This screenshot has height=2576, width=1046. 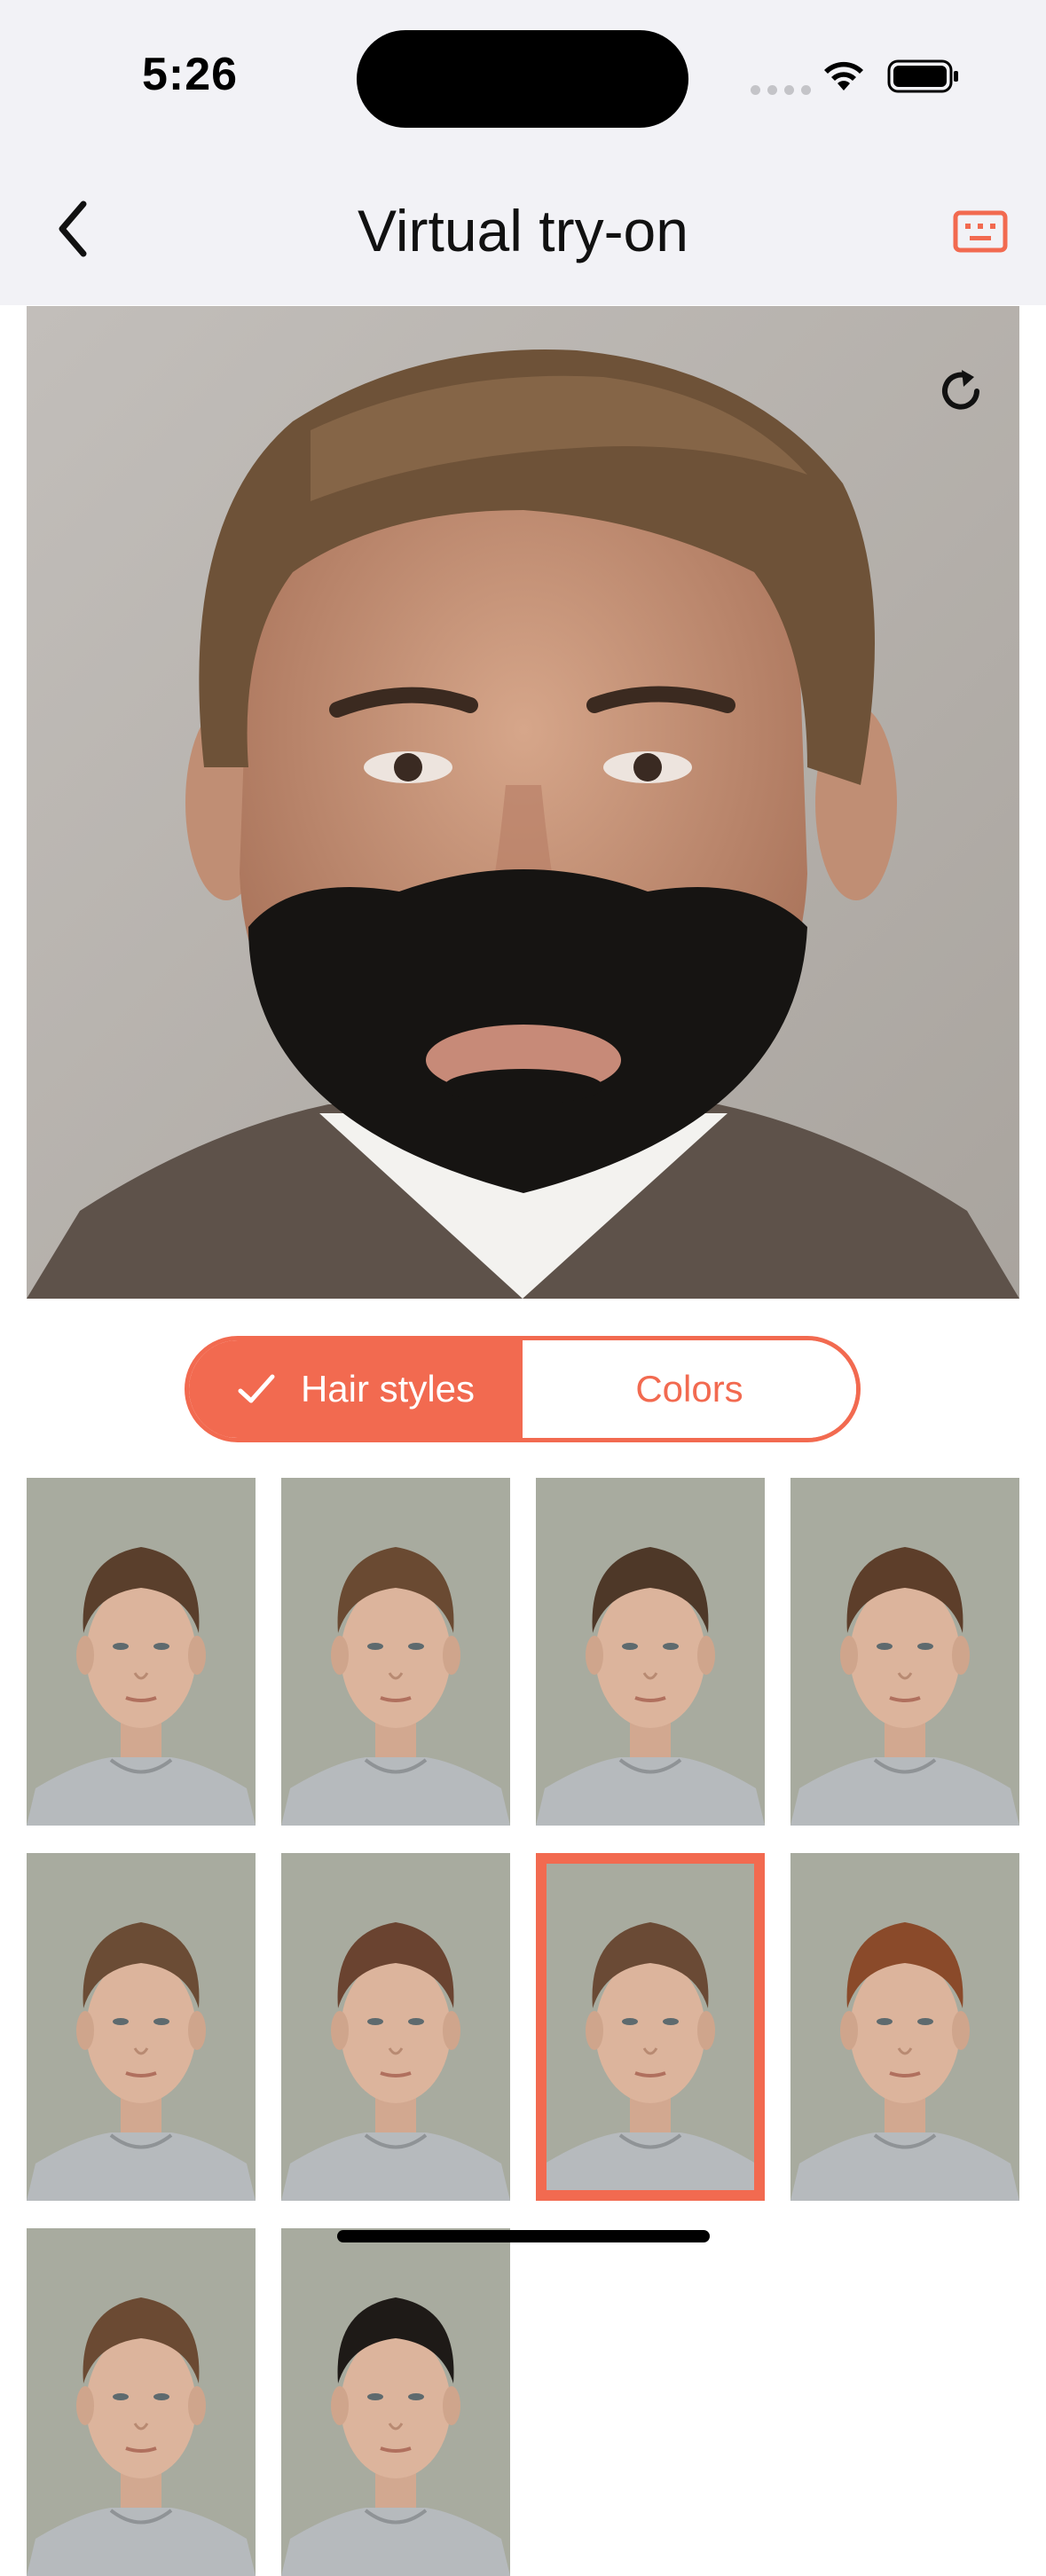 I want to click on keyboard-icon, so click(x=980, y=231).